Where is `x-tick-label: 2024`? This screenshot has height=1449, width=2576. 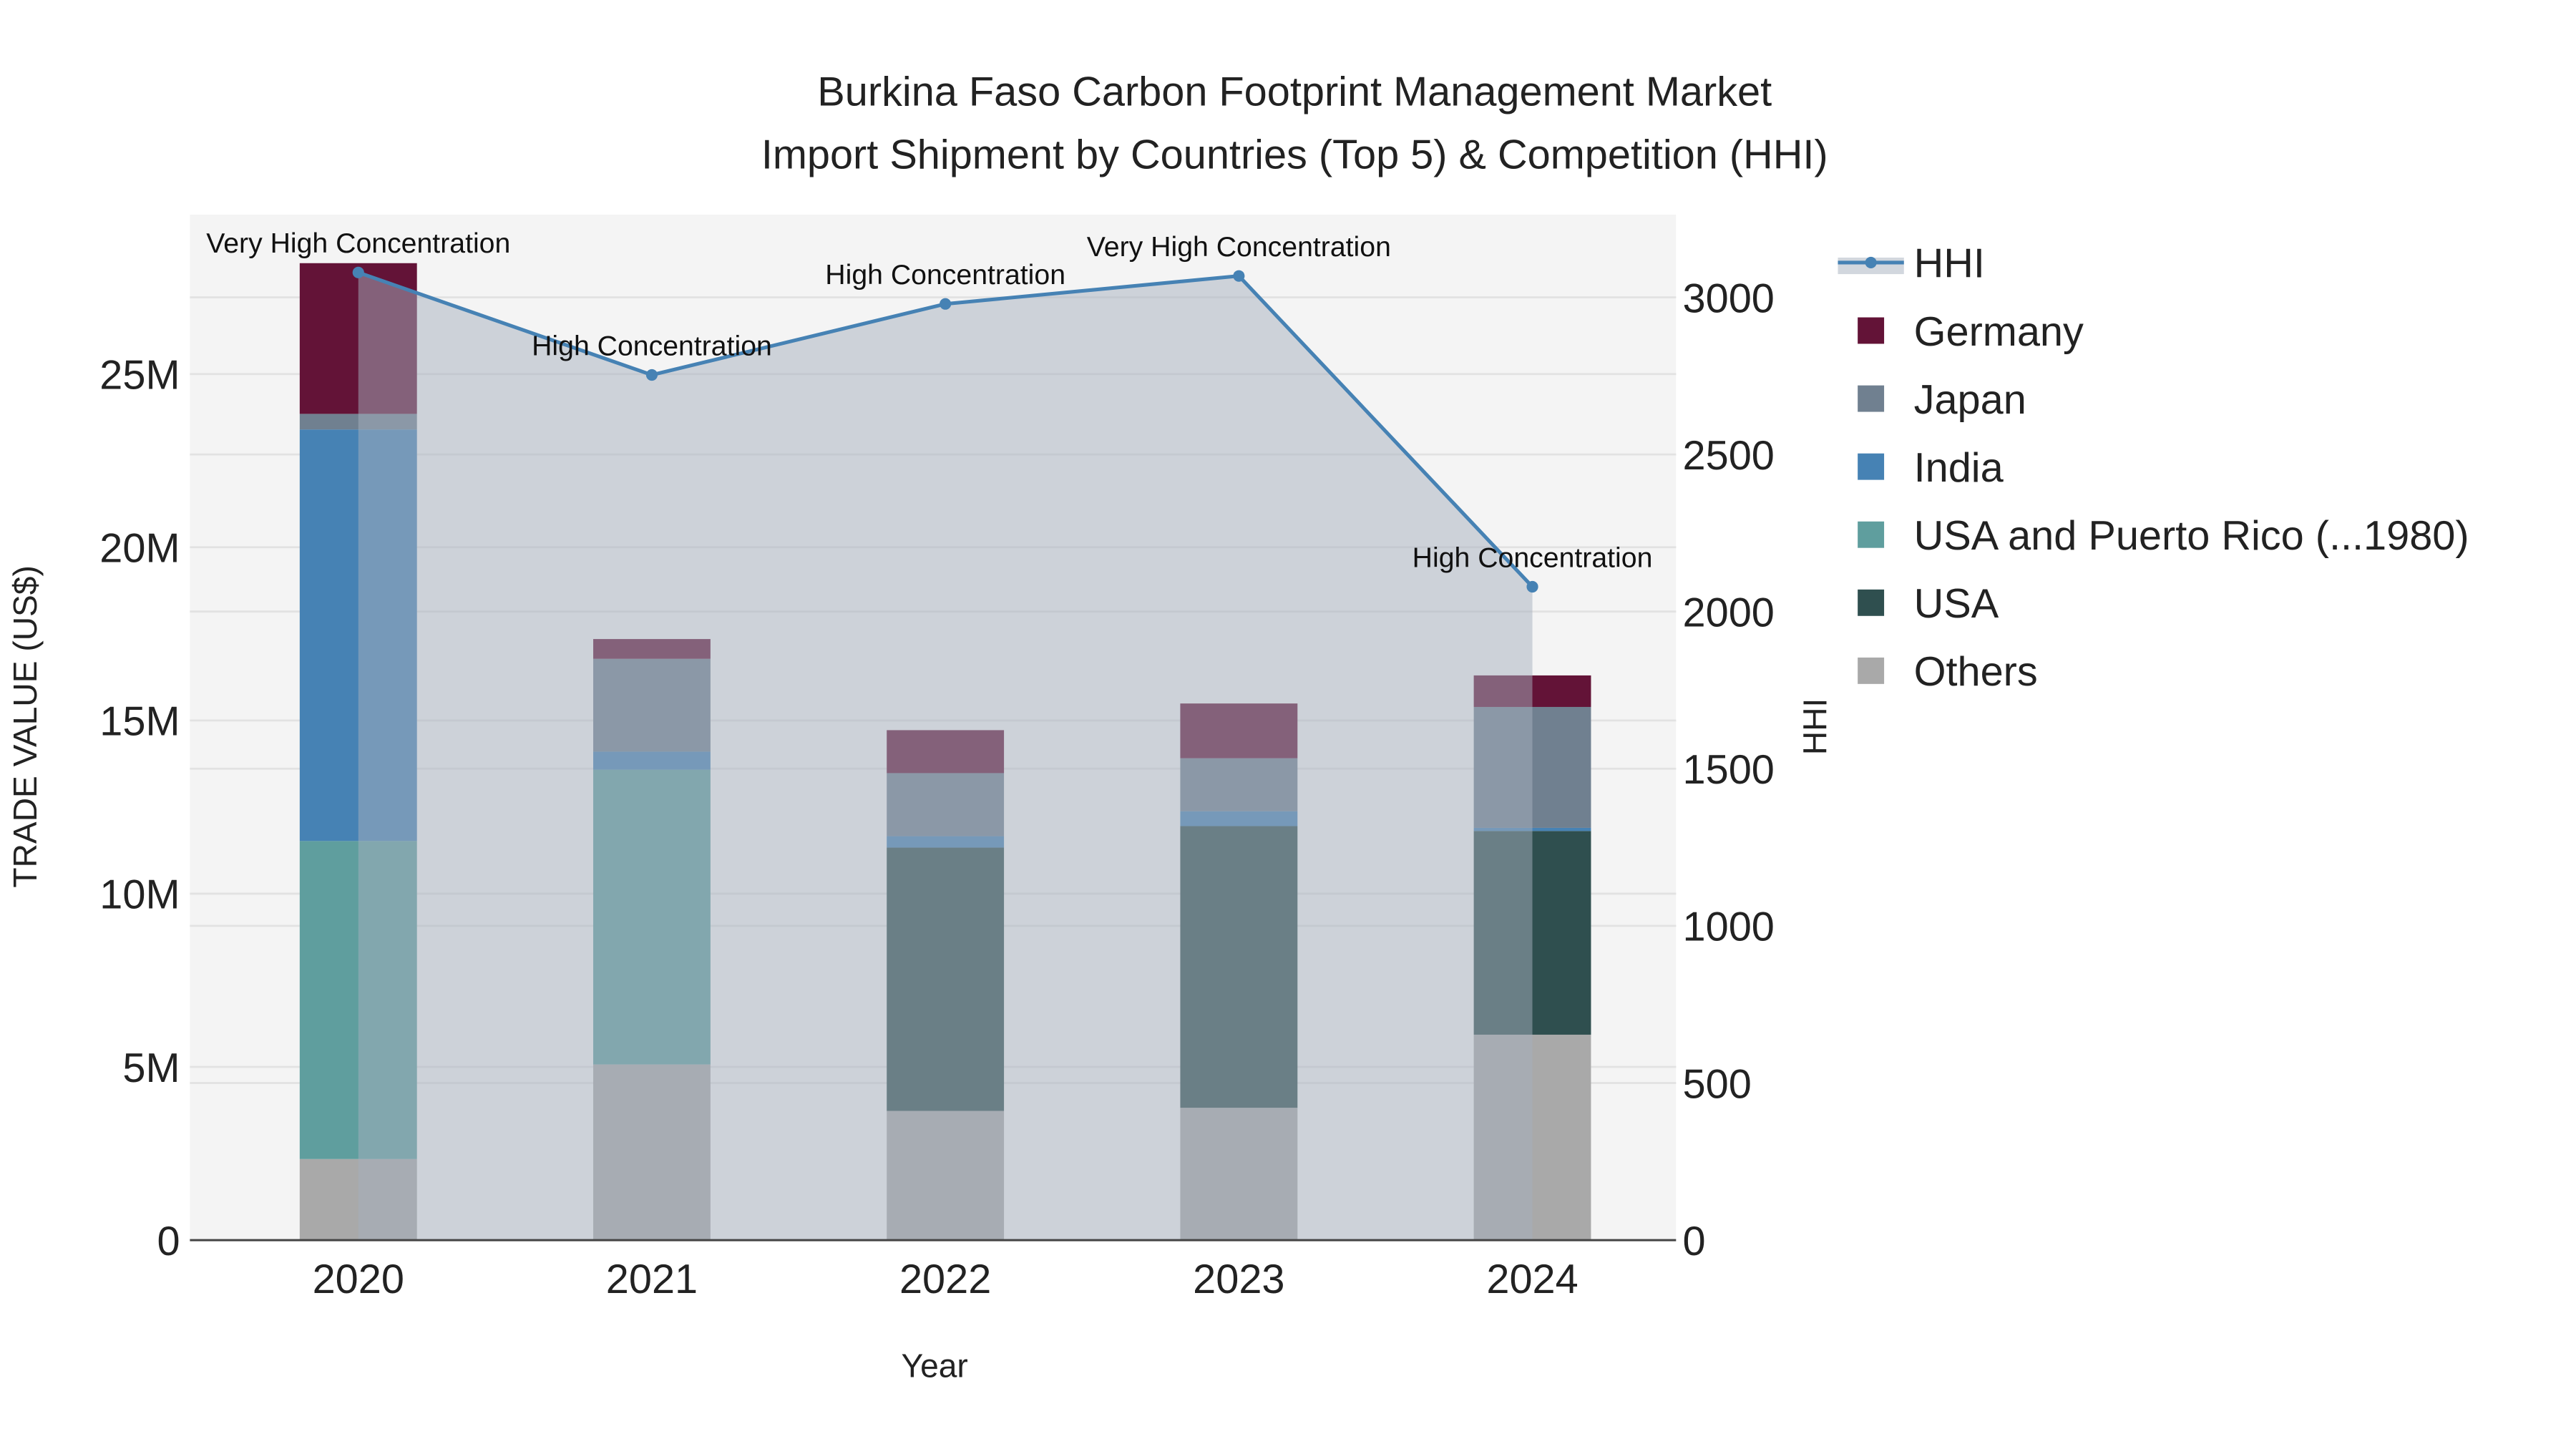
x-tick-label: 2024 is located at coordinates (1532, 1279).